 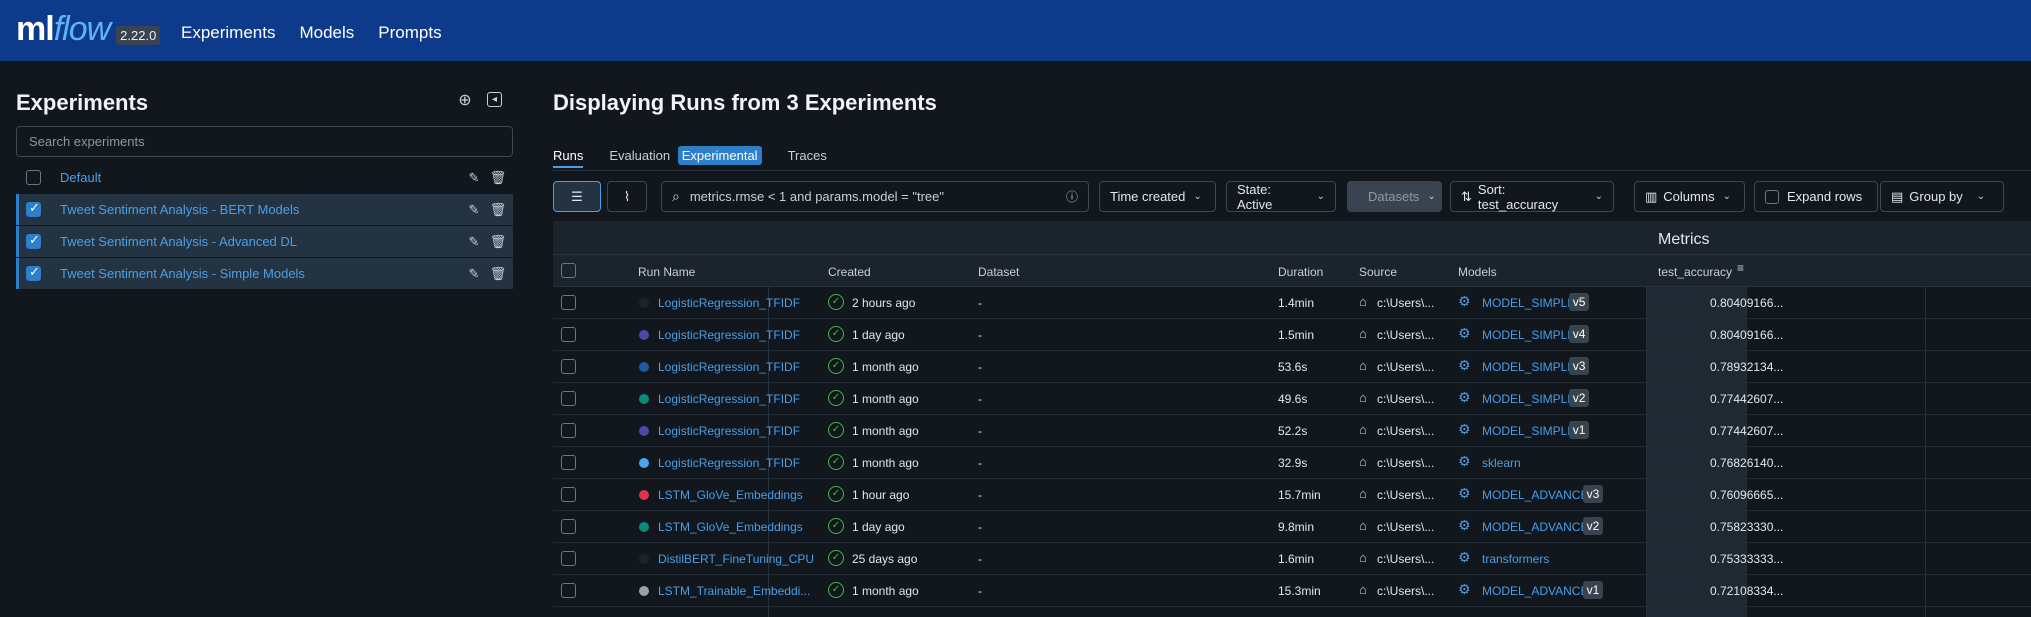 I want to click on model-version-badge: v4, so click(x=1579, y=334).